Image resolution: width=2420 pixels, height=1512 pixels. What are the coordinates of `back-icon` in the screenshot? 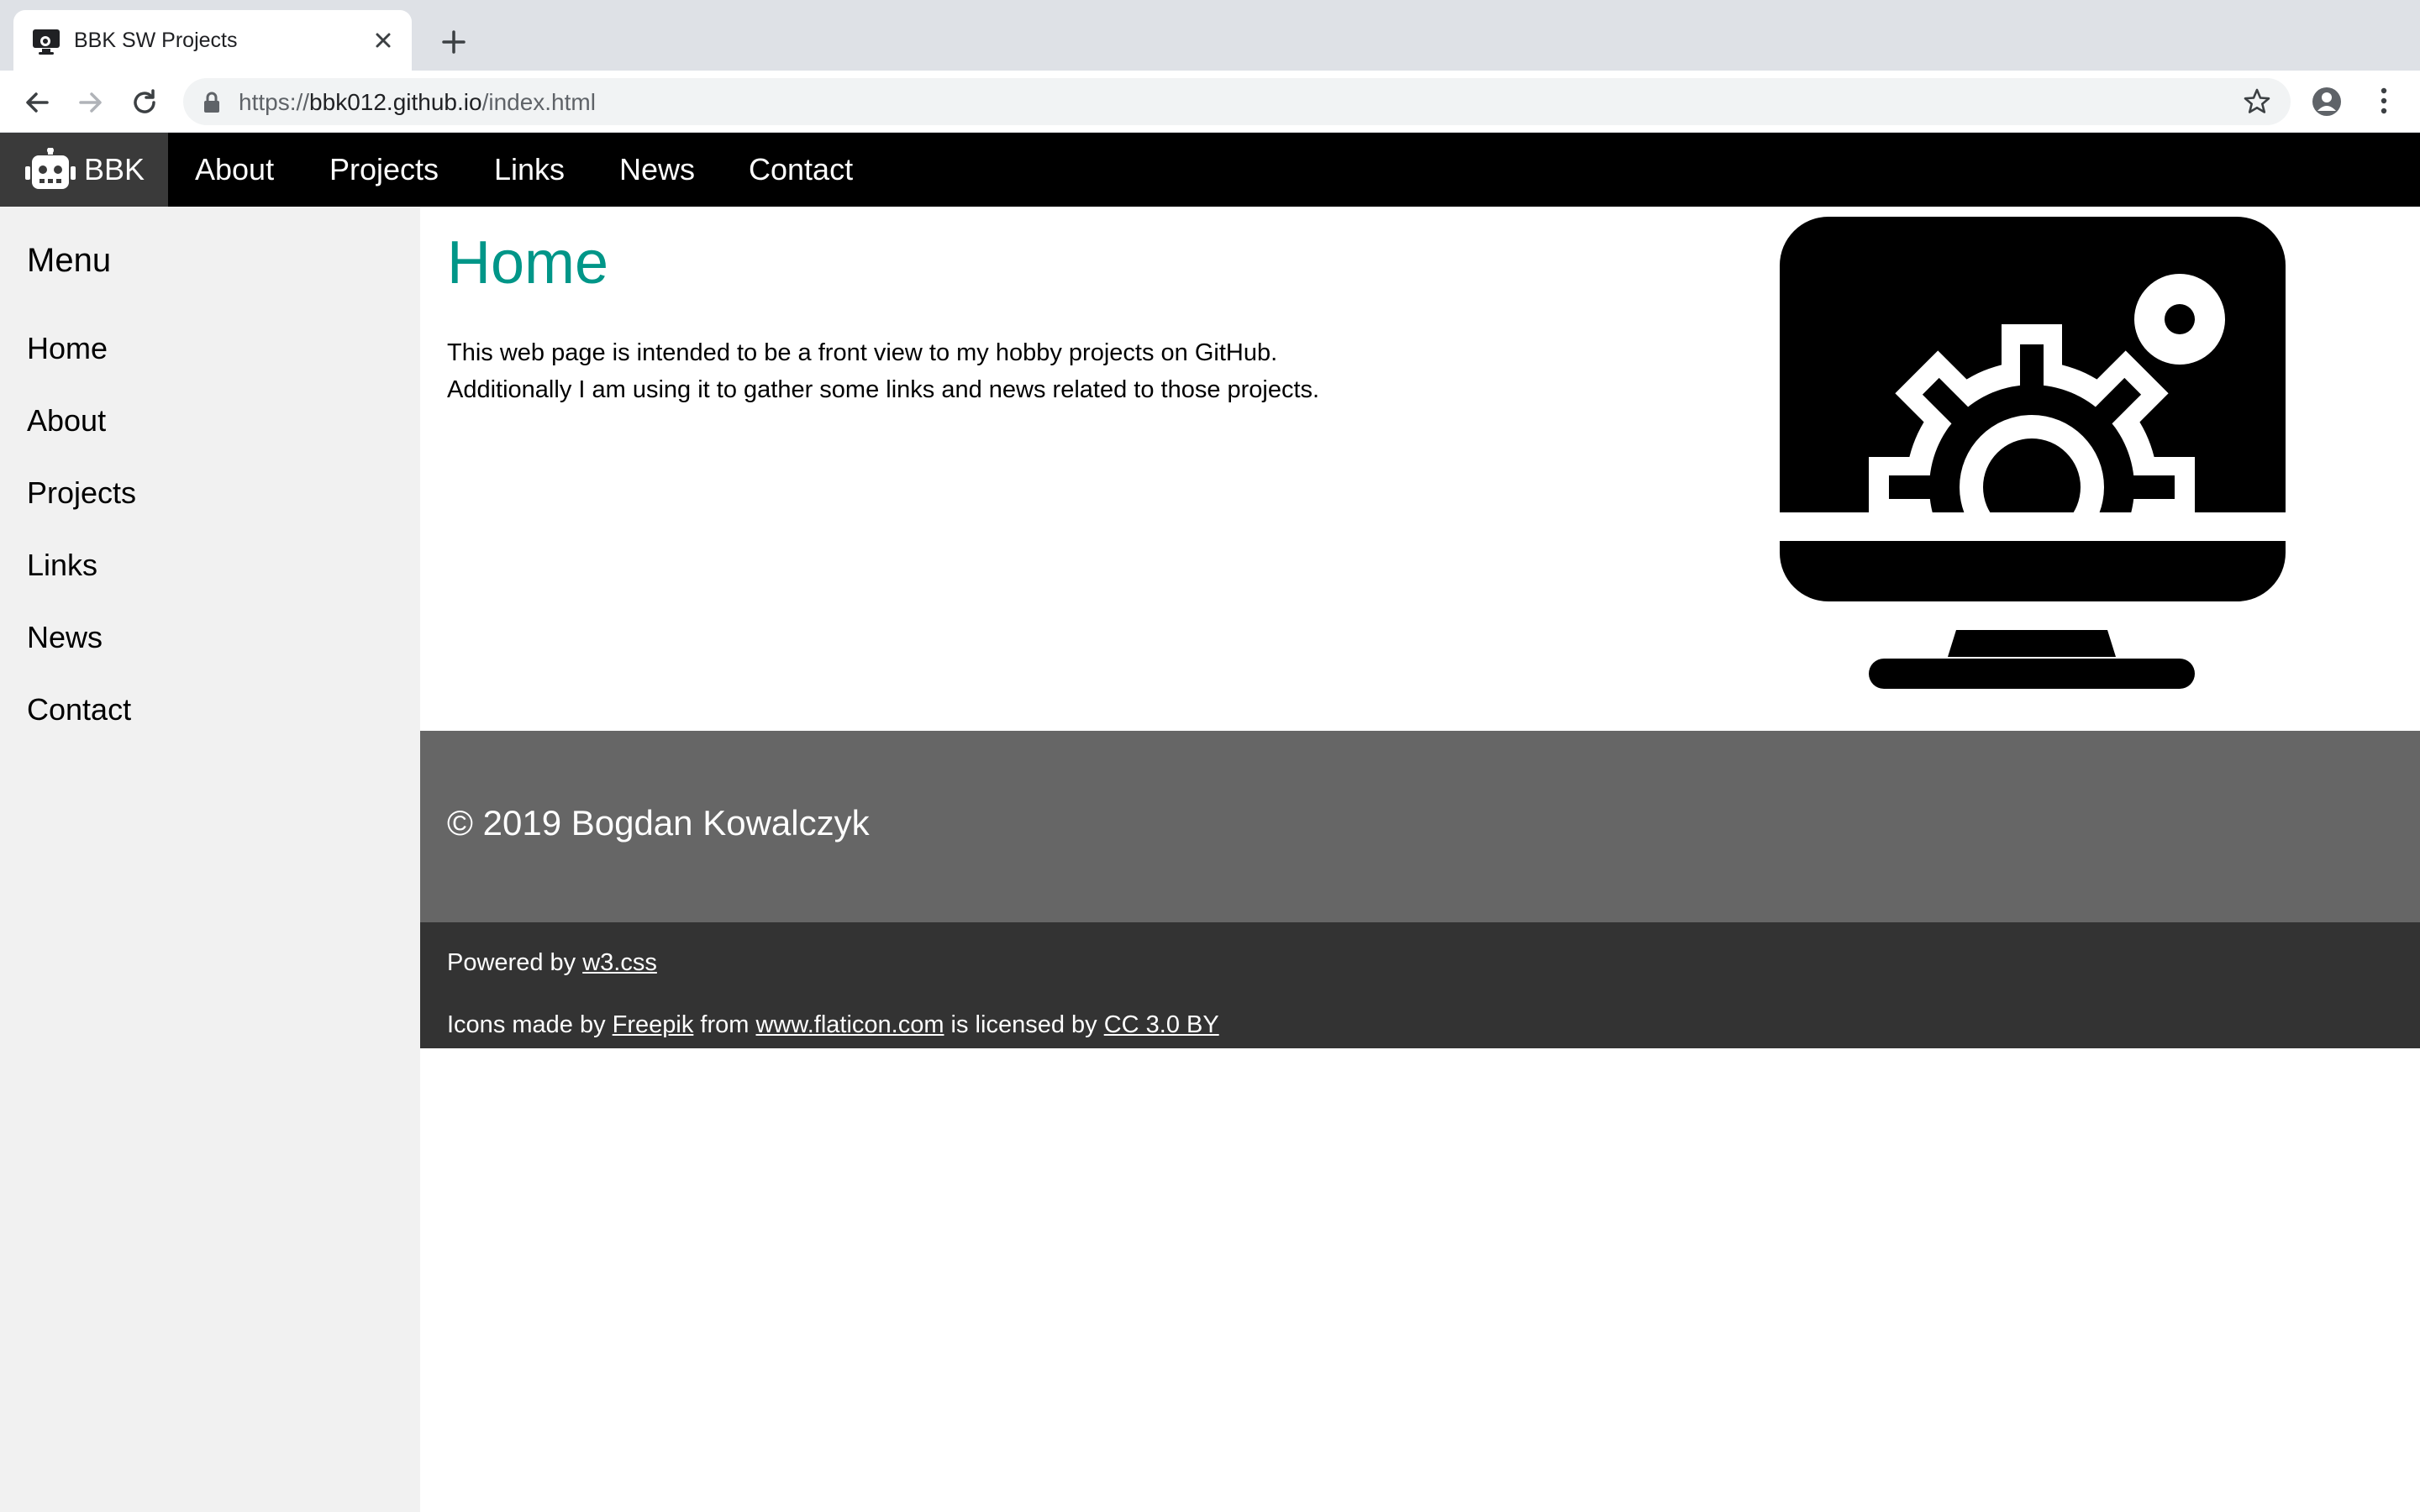 It's located at (37, 102).